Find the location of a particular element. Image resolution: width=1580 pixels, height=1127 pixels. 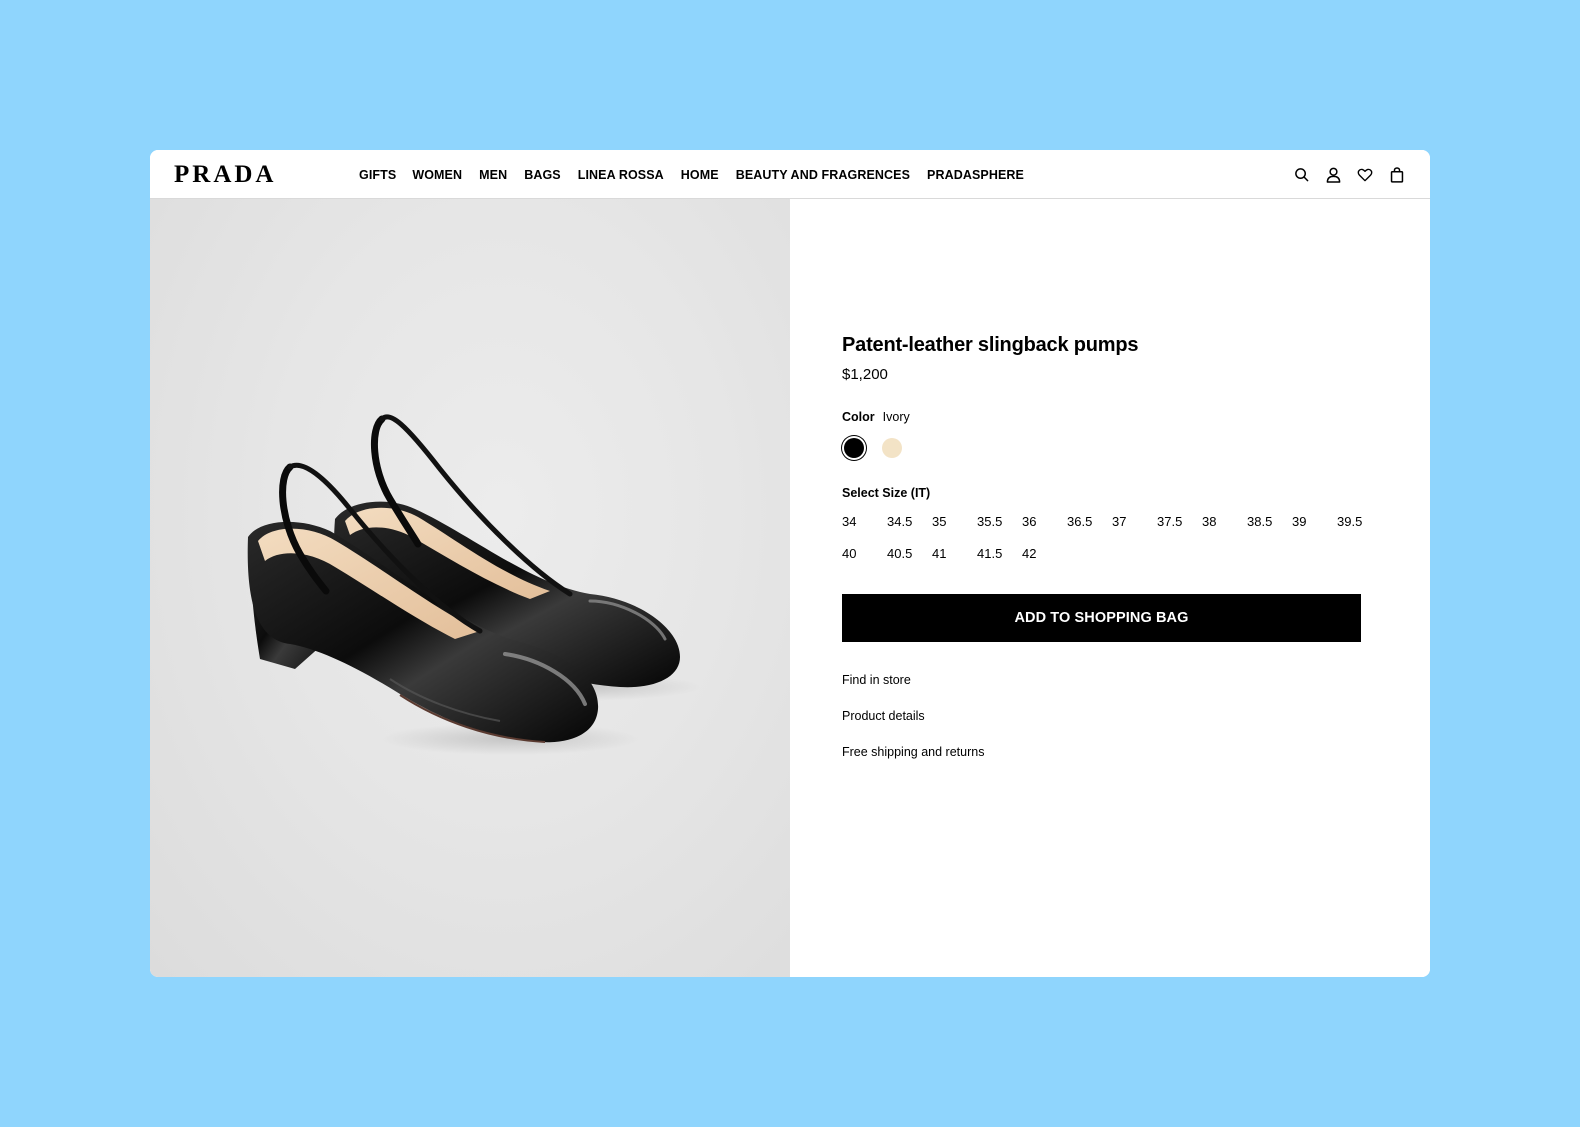

color-swatch-black is located at coordinates (854, 448).